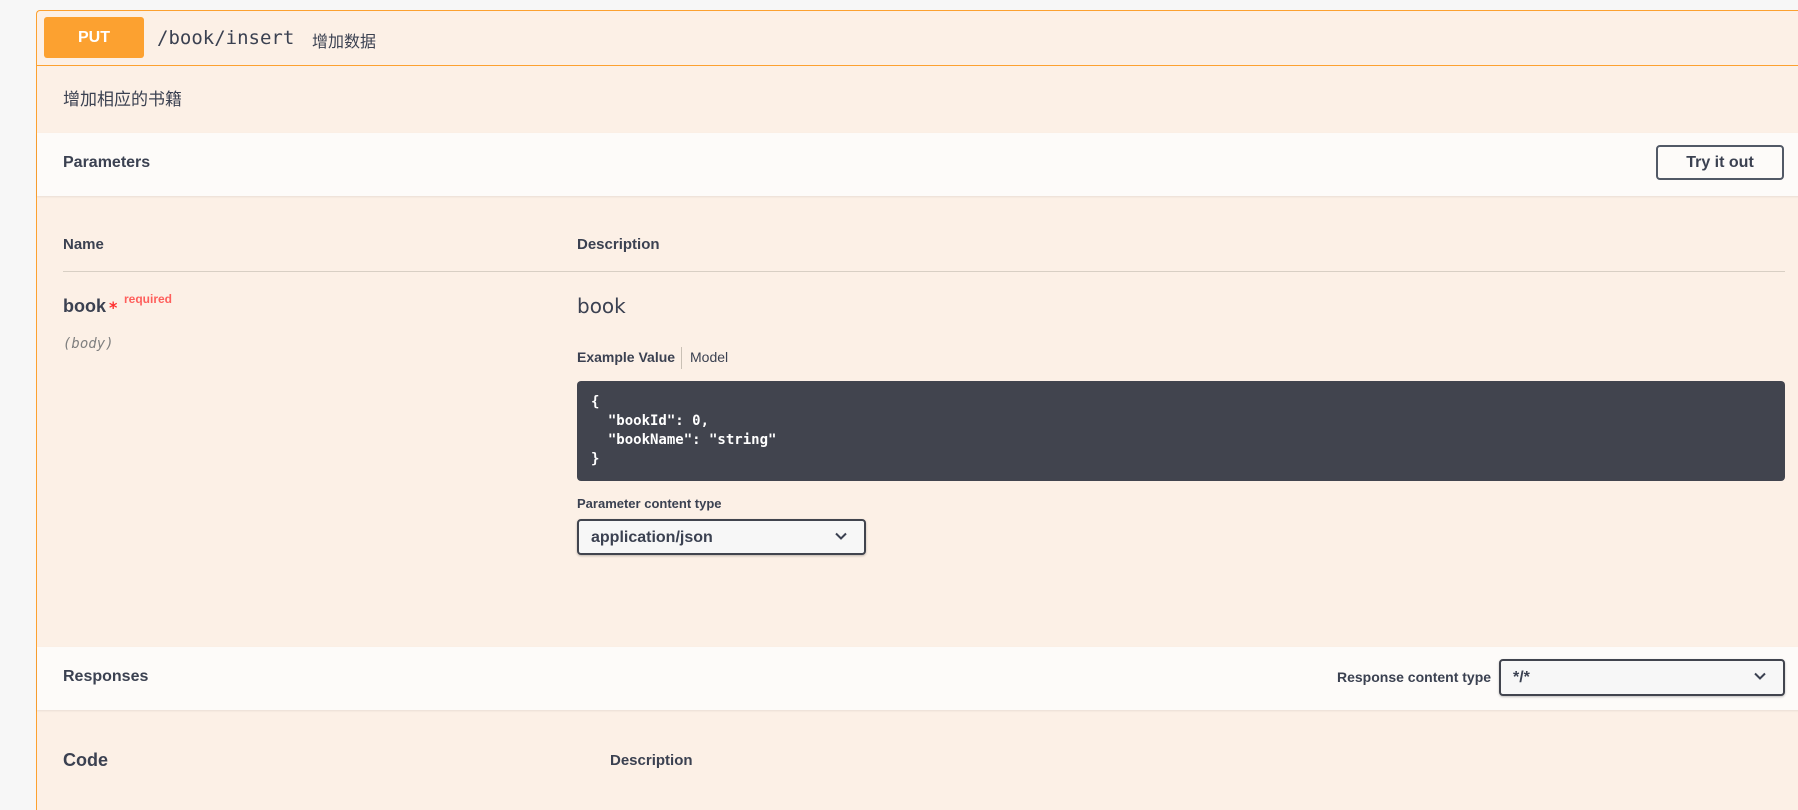 Image resolution: width=1798 pixels, height=810 pixels. I want to click on responses-title: Responses, so click(106, 676).